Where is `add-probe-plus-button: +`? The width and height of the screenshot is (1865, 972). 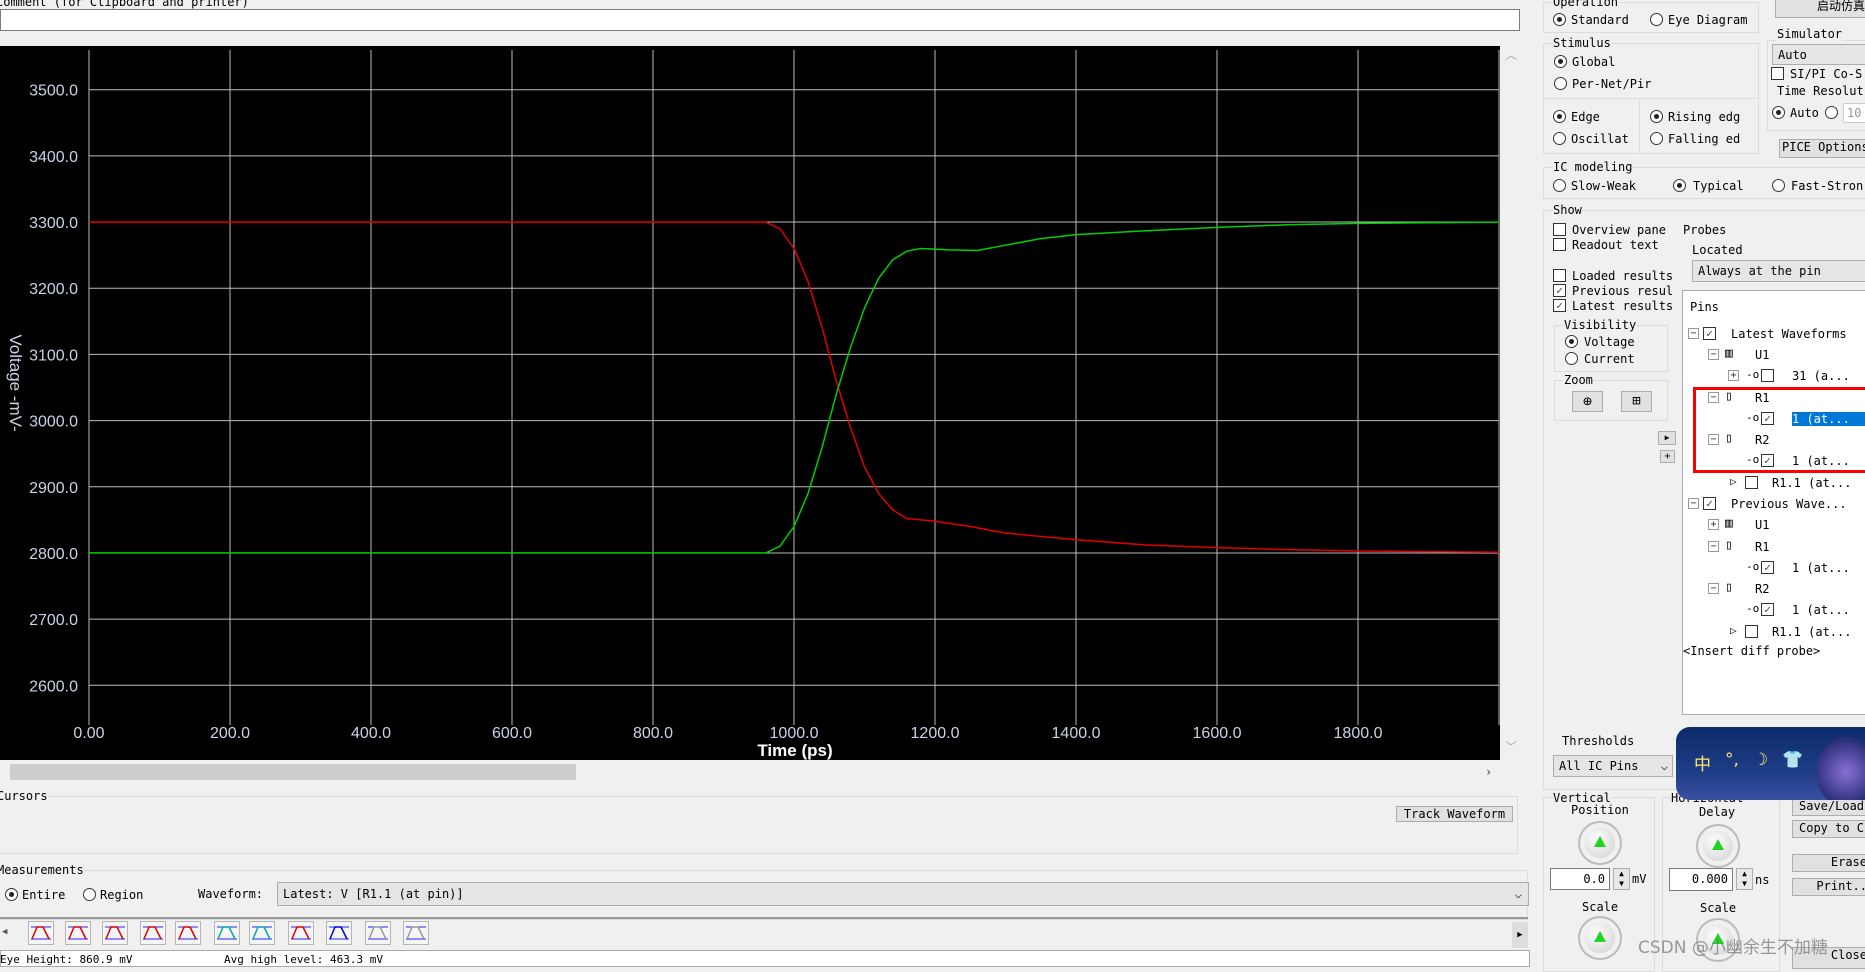
add-probe-plus-button: + is located at coordinates (1667, 456).